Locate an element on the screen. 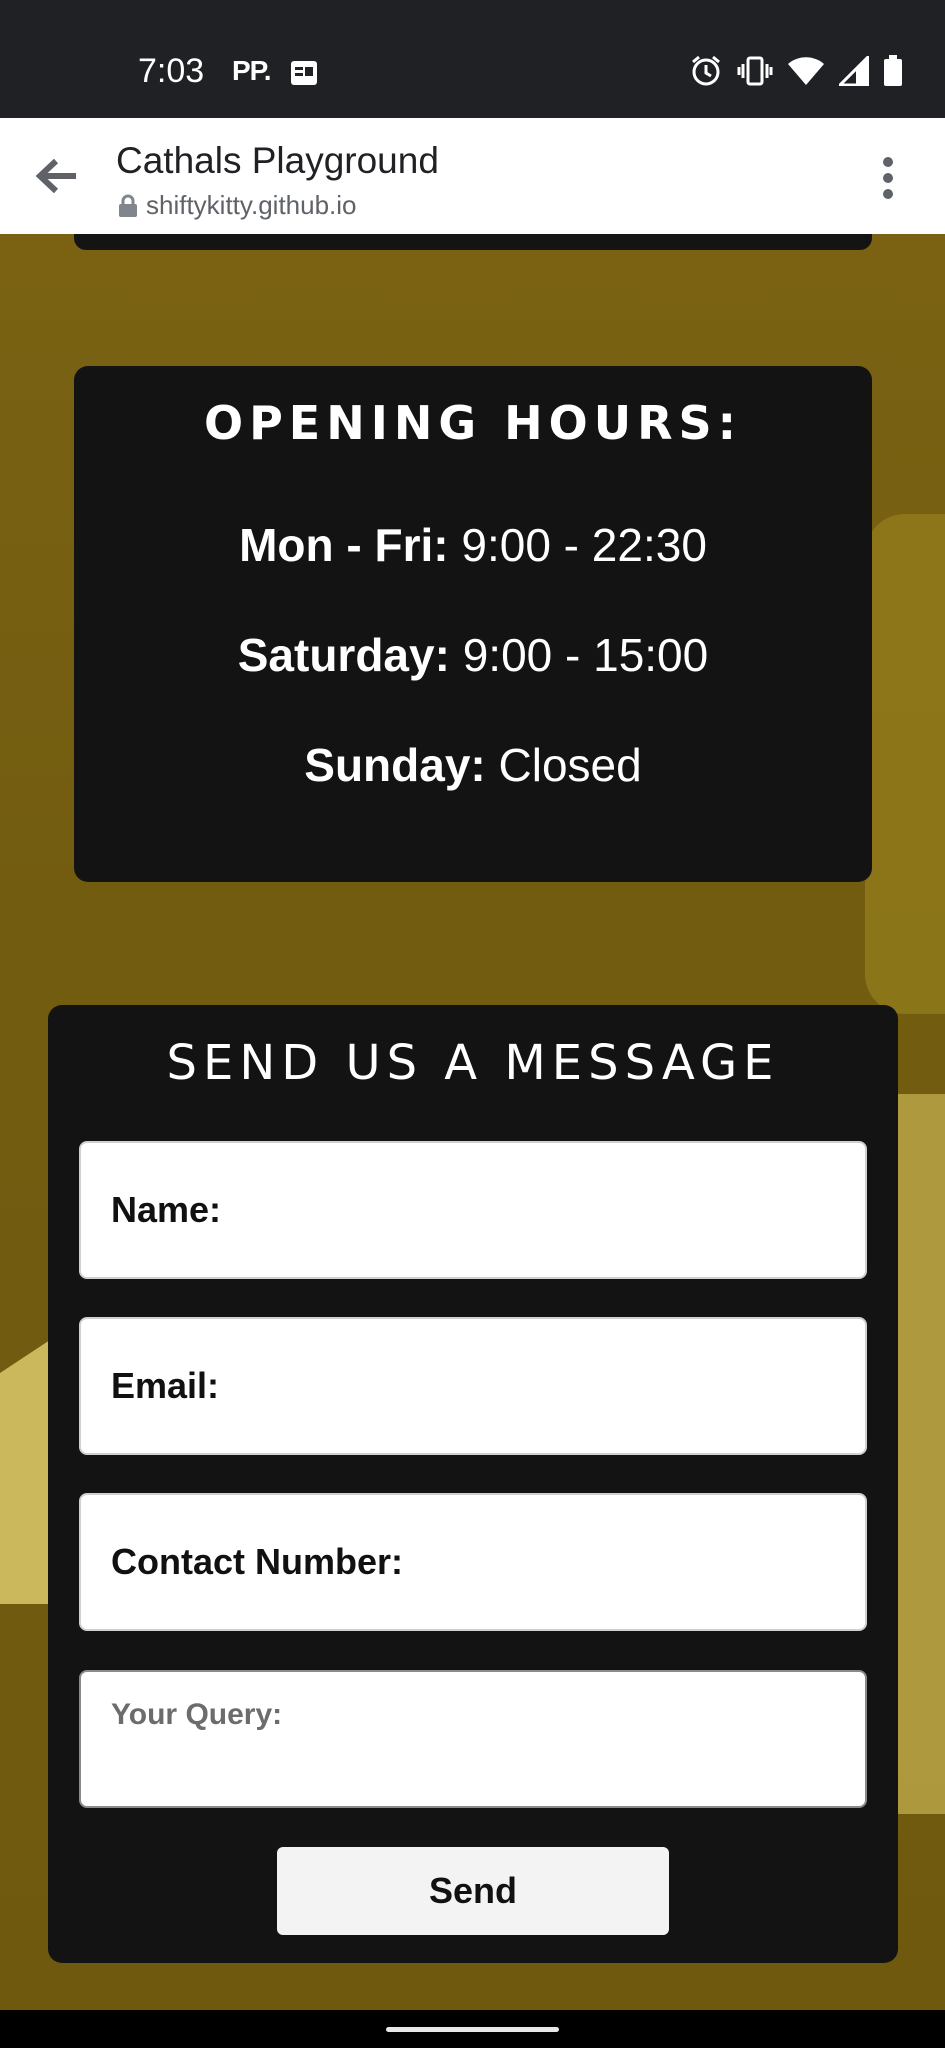 The height and width of the screenshot is (2048, 945). battery-icon is located at coordinates (893, 73).